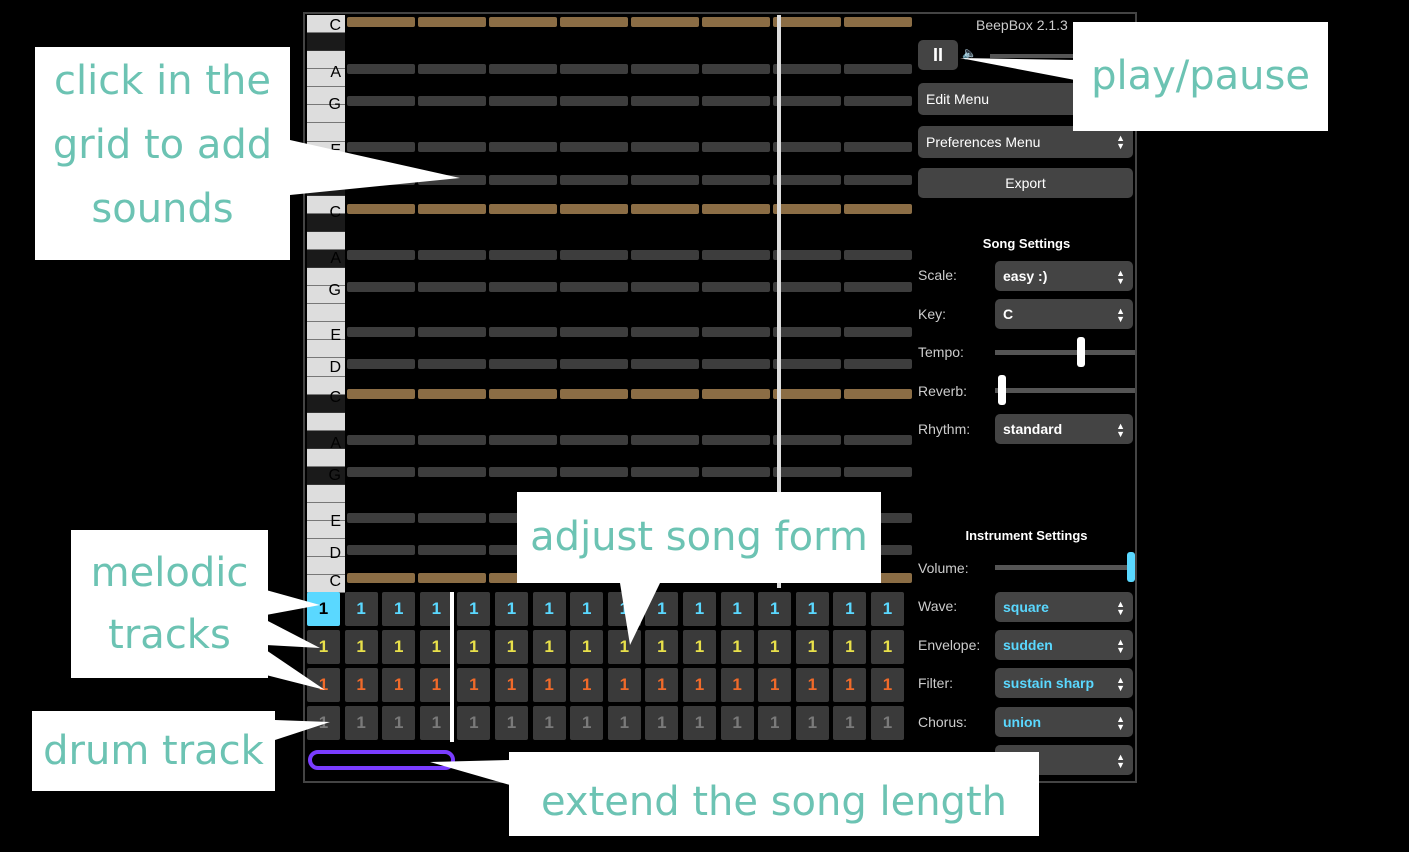  What do you see at coordinates (169, 604) in the screenshot?
I see `callout-melodic-tracks: melodic tracks` at bounding box center [169, 604].